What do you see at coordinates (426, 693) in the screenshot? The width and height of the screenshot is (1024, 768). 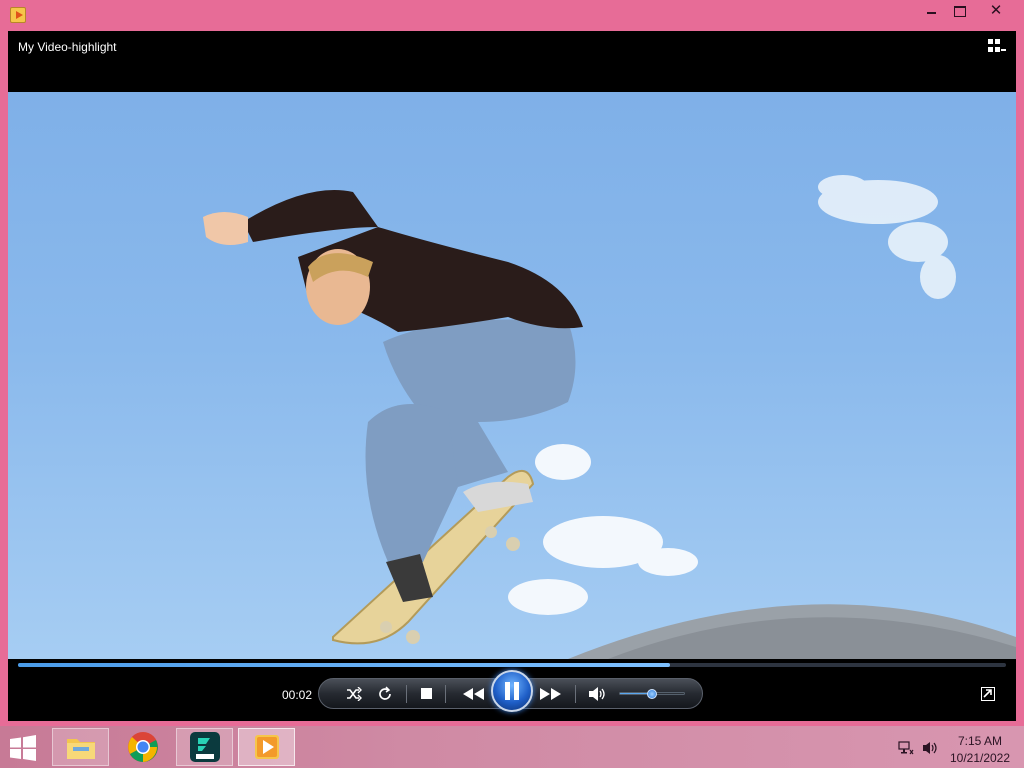 I see `stop-icon` at bounding box center [426, 693].